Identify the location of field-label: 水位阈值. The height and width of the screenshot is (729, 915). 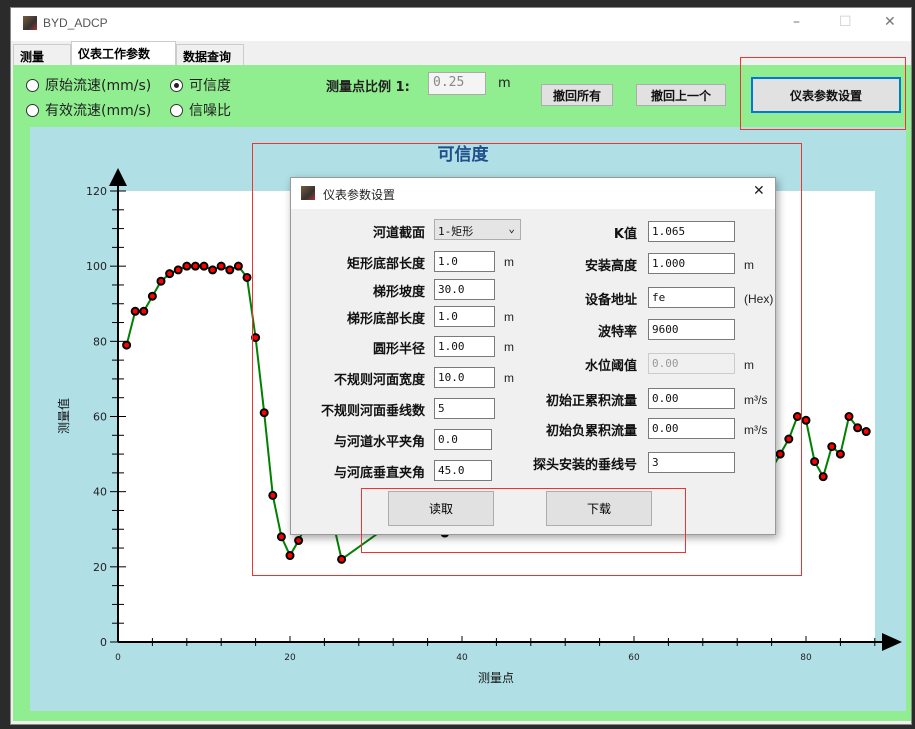
(610, 366).